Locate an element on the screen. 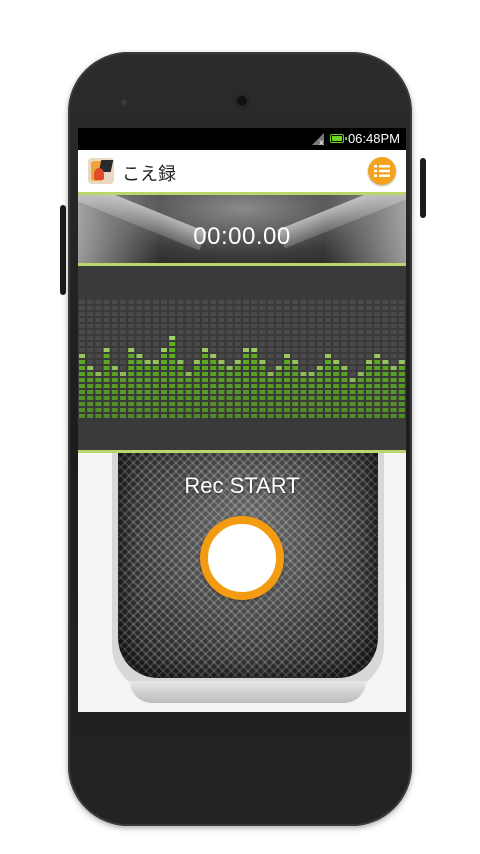  status-bar: x 06:48PM is located at coordinates (242, 139).